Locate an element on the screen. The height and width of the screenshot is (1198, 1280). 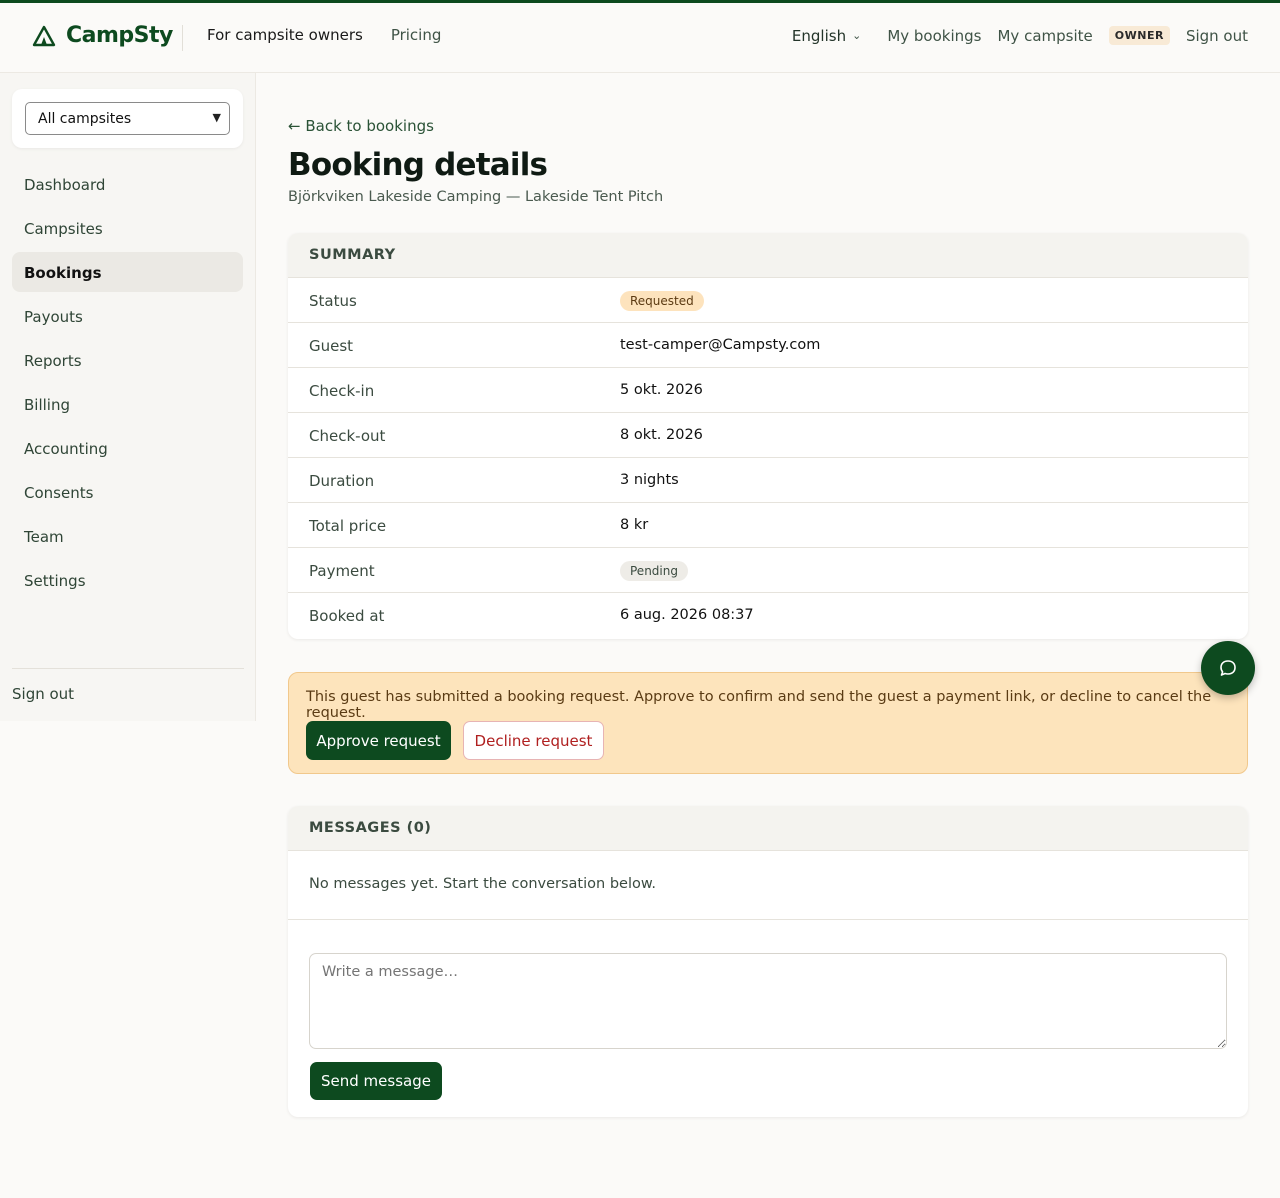
language-selector: English ⌄ is located at coordinates (826, 36).